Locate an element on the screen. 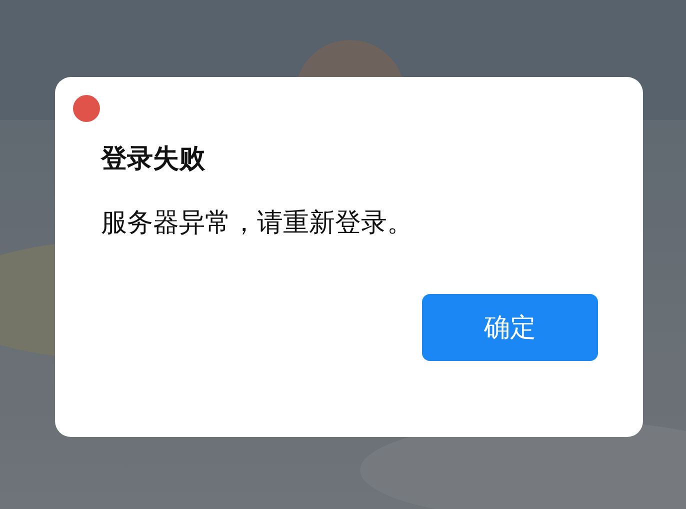 This screenshot has height=509, width=686. dialog-title: 登录失败 is located at coordinates (153, 158).